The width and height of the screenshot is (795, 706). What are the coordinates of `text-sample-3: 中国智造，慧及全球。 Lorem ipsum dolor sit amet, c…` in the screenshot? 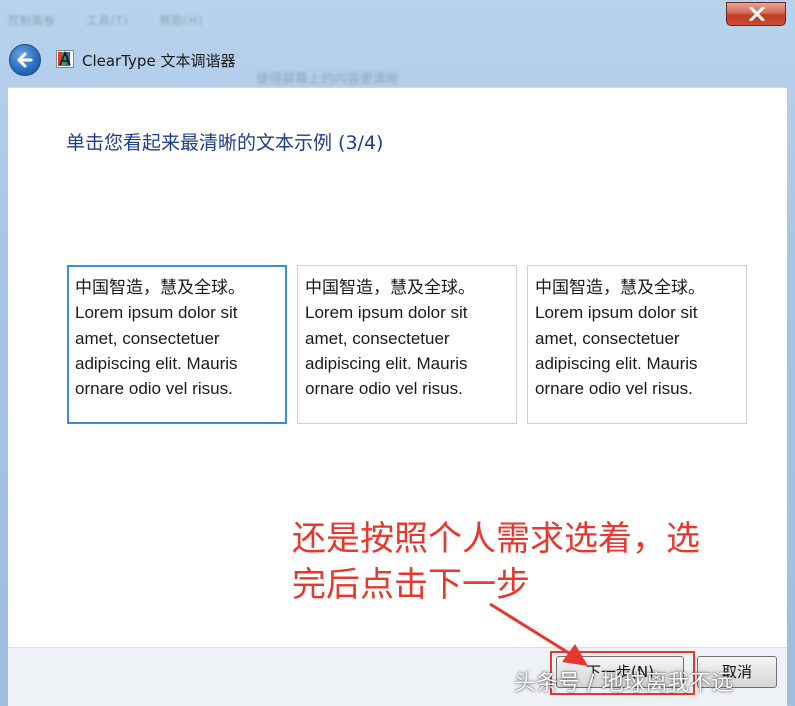 It's located at (637, 344).